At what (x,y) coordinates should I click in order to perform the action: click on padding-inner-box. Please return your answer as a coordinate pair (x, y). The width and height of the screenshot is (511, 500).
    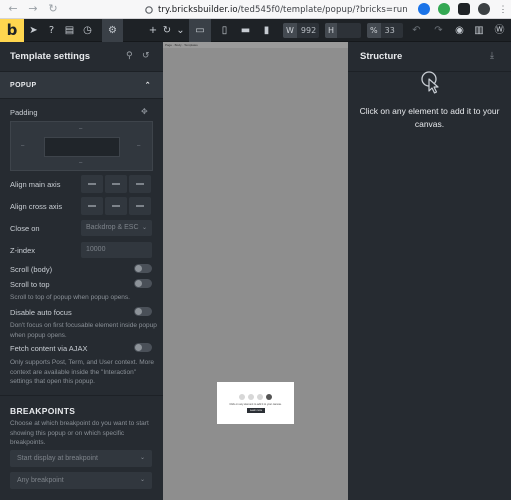
    Looking at the image, I should click on (82, 147).